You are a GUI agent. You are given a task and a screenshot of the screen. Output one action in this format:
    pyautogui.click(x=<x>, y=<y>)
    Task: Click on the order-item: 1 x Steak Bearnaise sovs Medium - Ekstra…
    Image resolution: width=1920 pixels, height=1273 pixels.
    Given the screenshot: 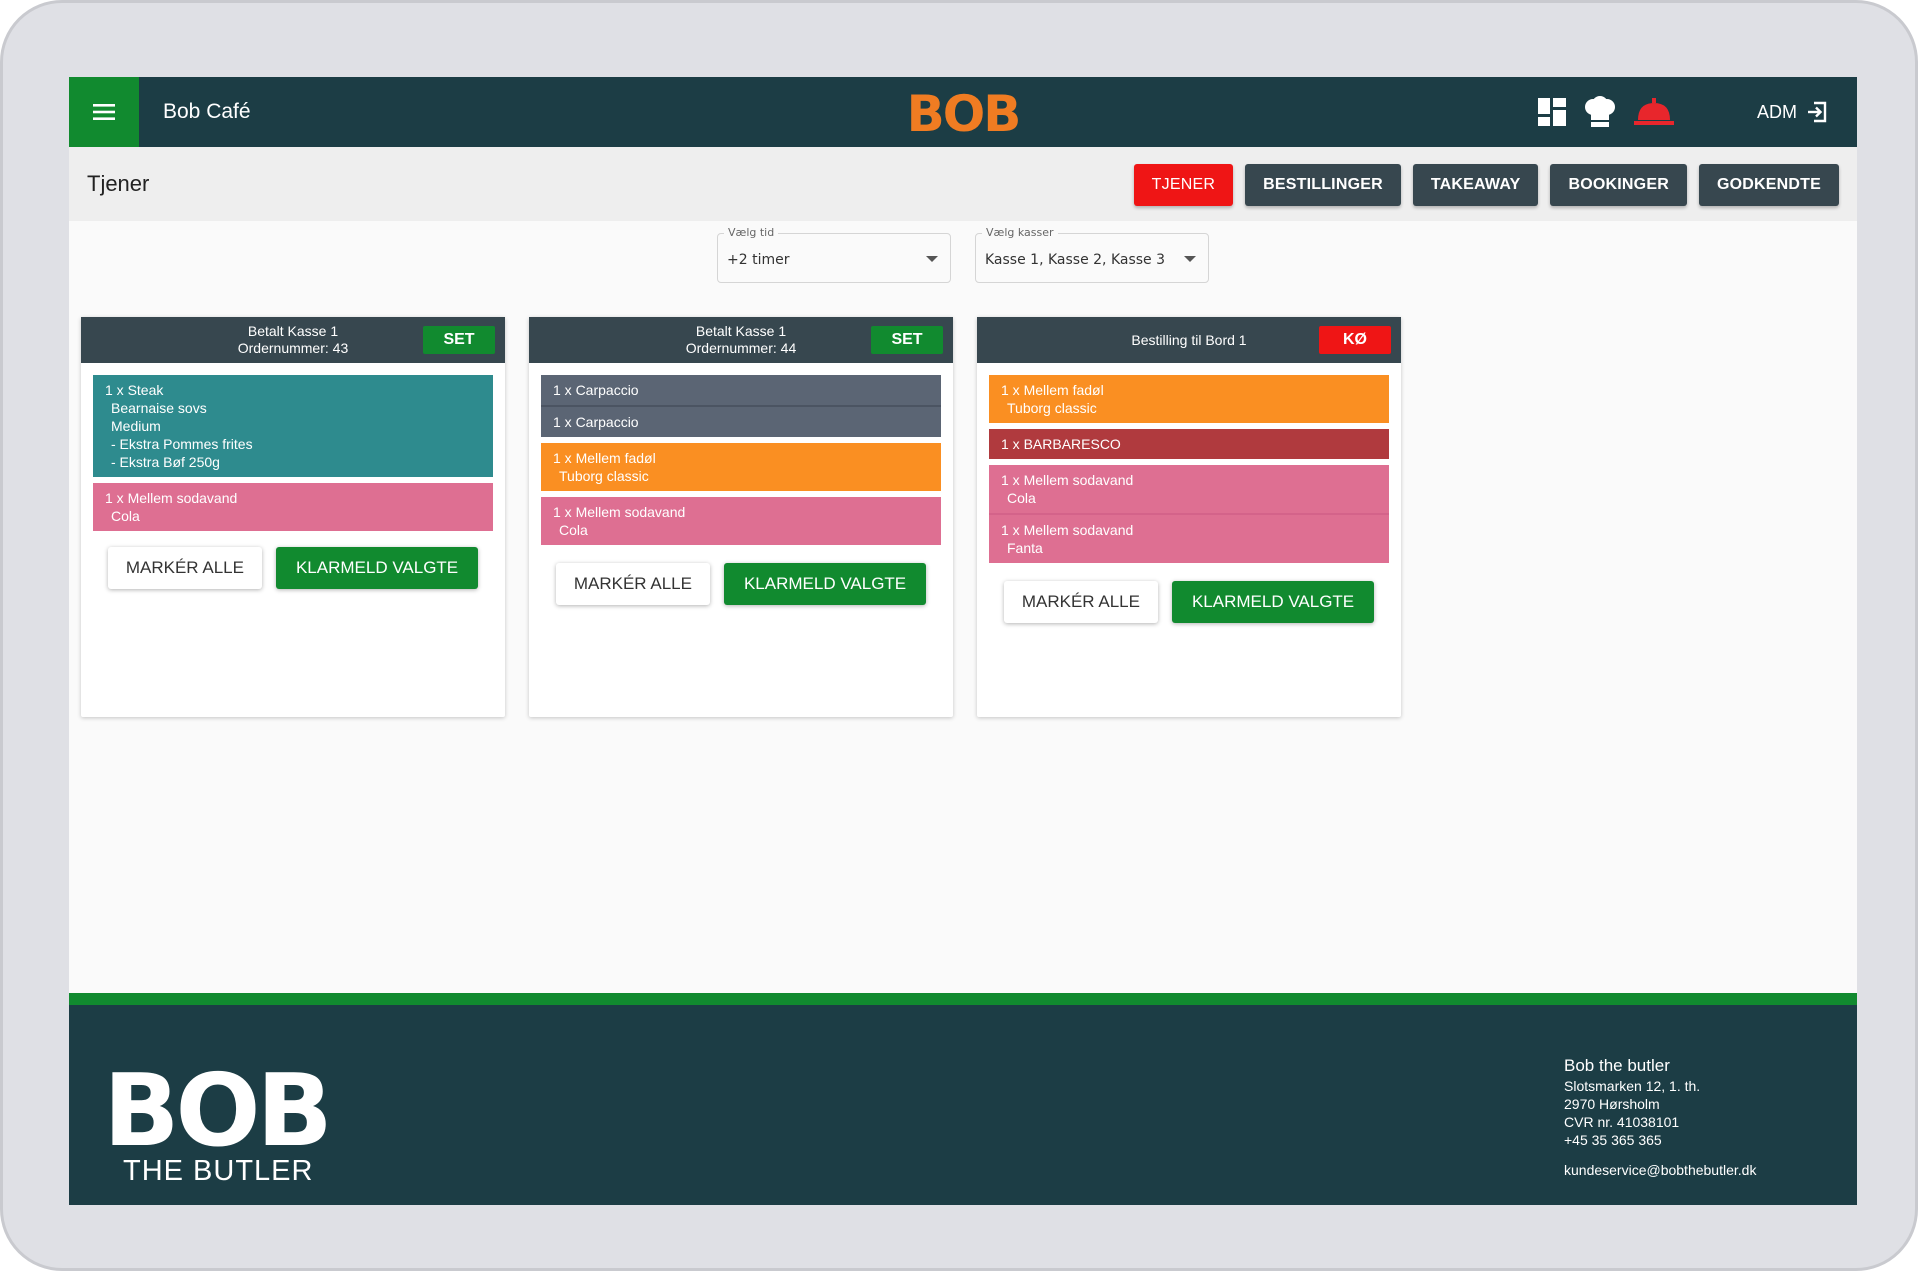 What is the action you would take?
    pyautogui.click(x=293, y=426)
    